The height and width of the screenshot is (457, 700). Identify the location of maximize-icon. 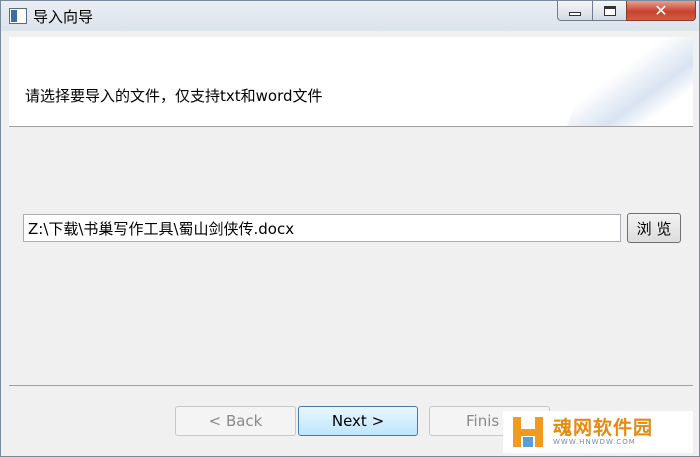
(609, 10).